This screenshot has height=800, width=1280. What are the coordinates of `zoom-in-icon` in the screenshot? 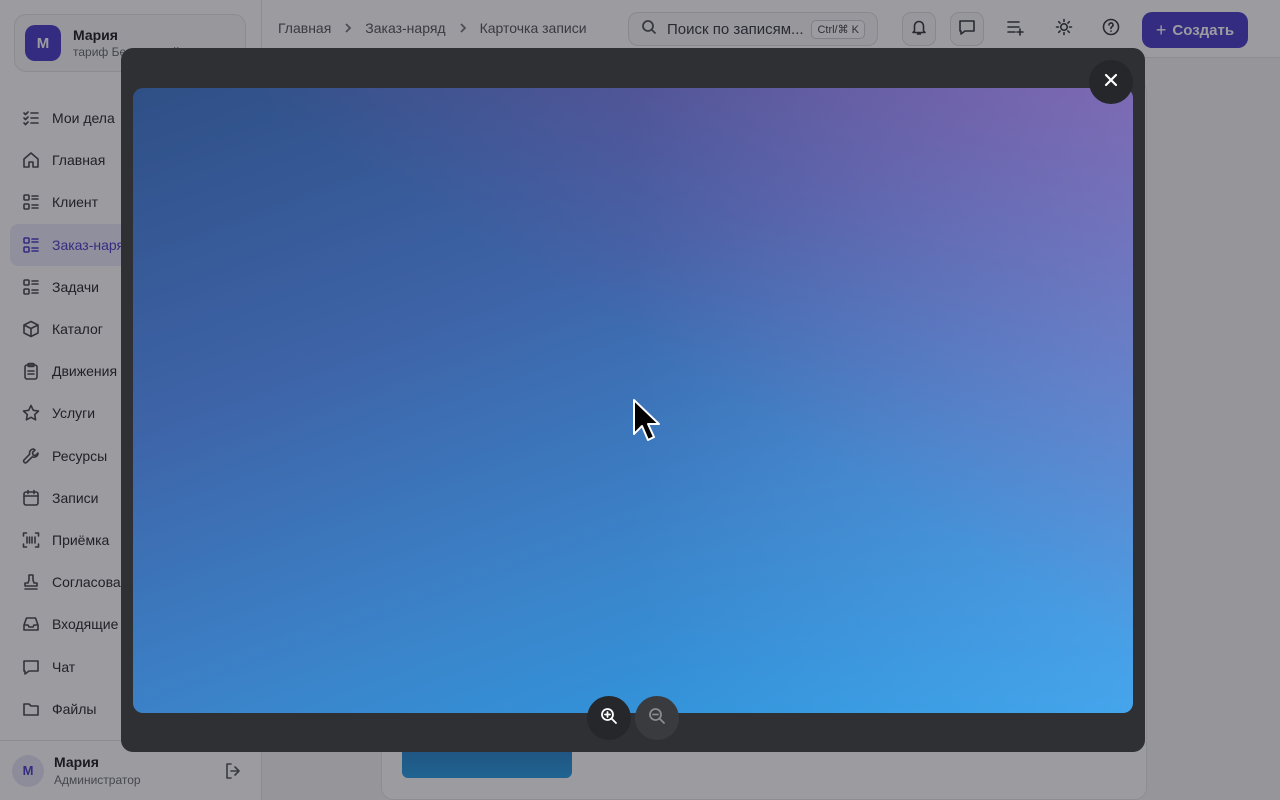 It's located at (609, 718).